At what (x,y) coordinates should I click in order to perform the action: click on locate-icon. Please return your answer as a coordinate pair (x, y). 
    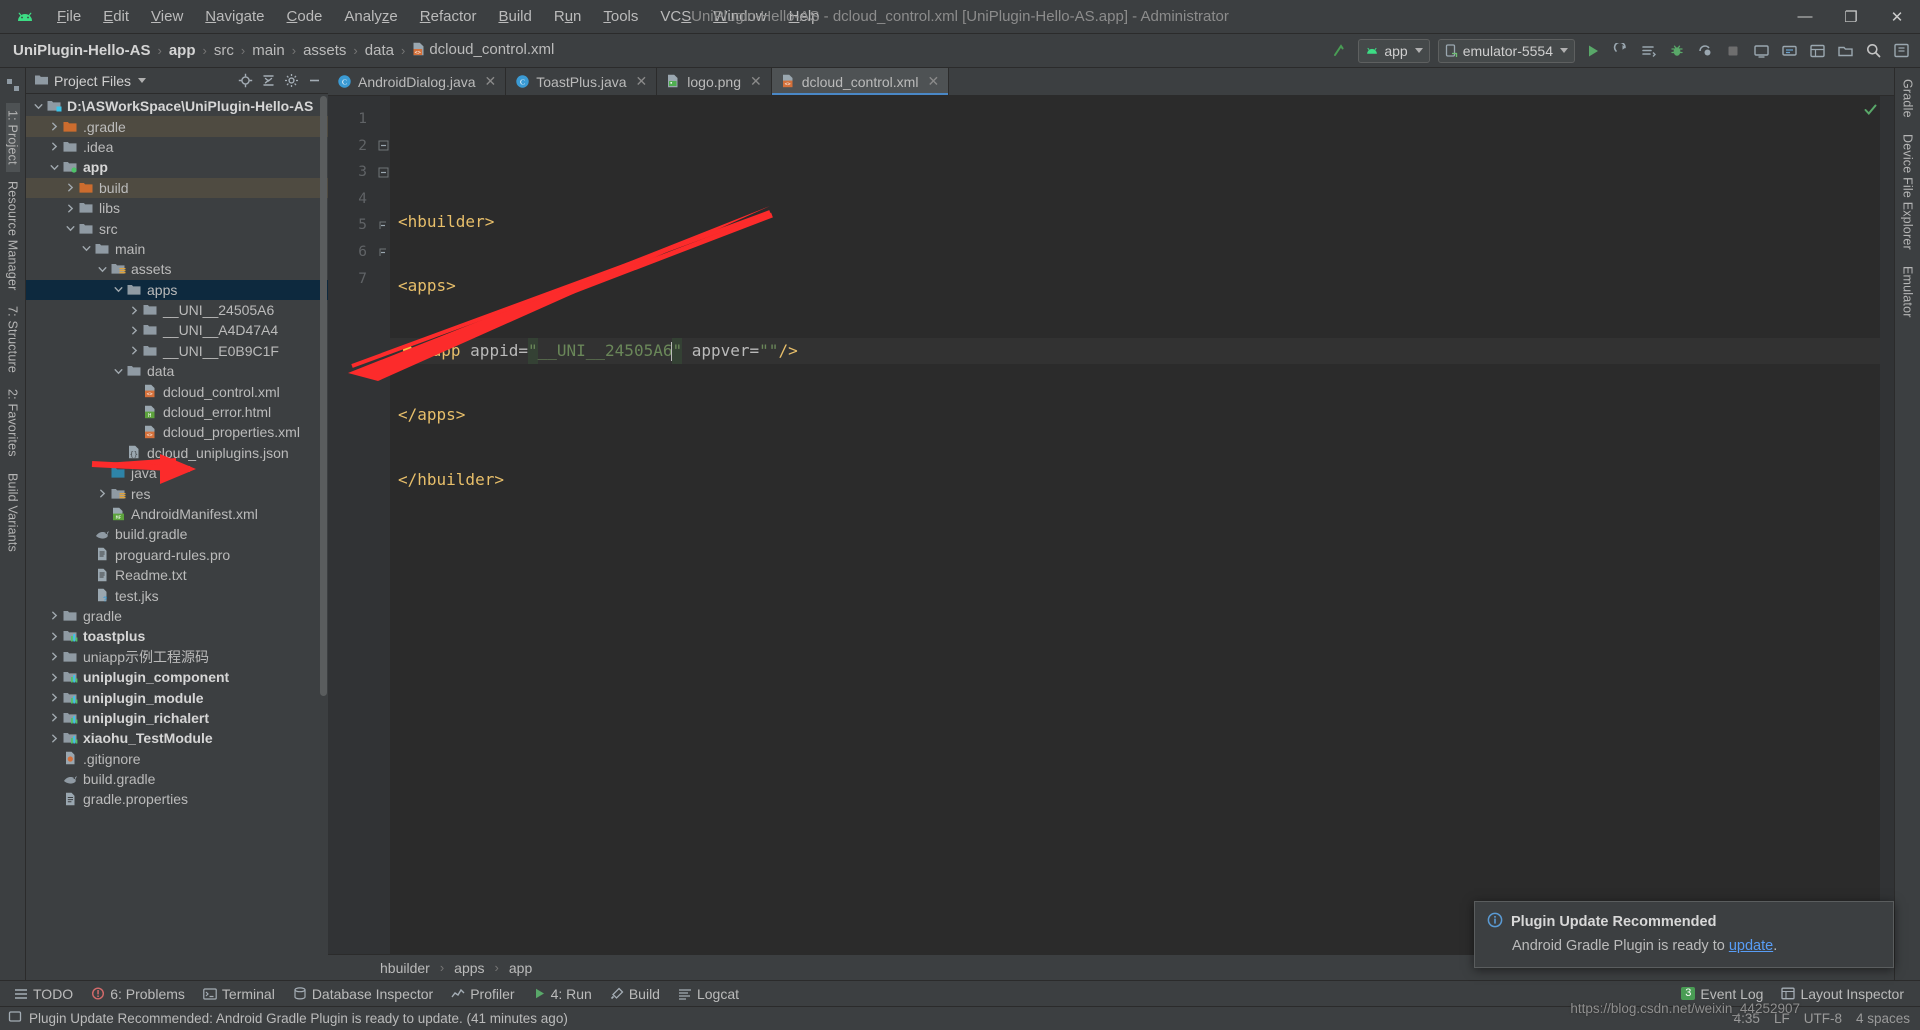
    Looking at the image, I should click on (245, 81).